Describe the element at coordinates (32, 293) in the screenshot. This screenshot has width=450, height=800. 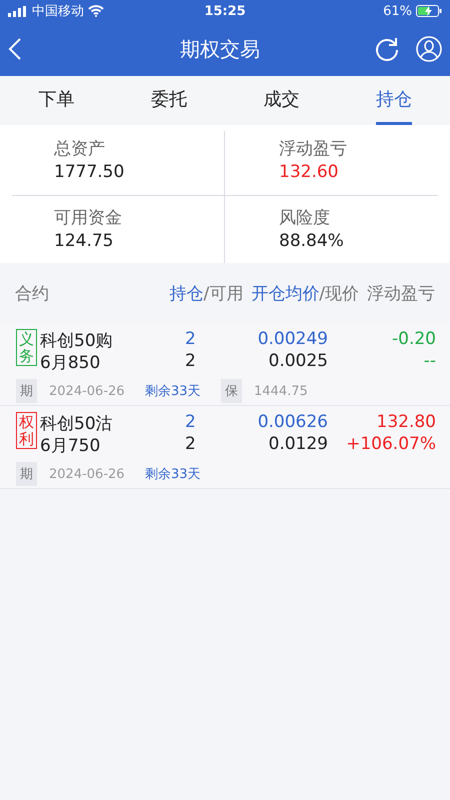
I see `column-header: 合约` at that location.